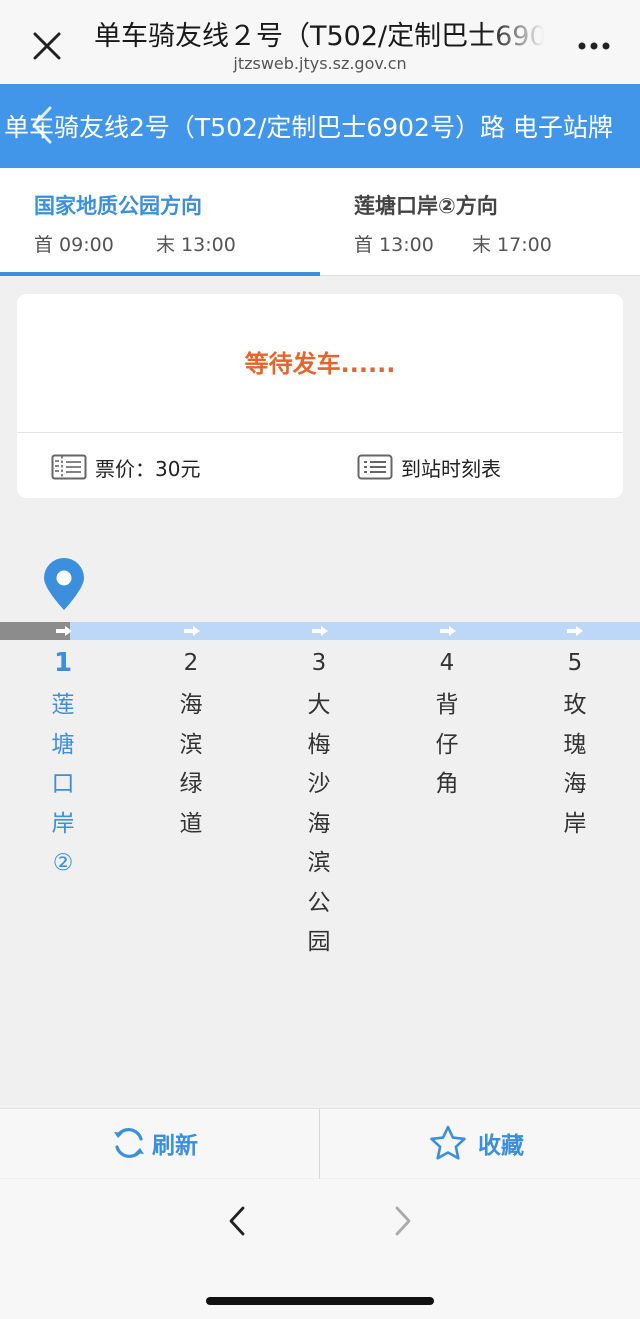 This screenshot has height=1319, width=640. Describe the element at coordinates (191, 663) in the screenshot. I see `stop-number: 2` at that location.